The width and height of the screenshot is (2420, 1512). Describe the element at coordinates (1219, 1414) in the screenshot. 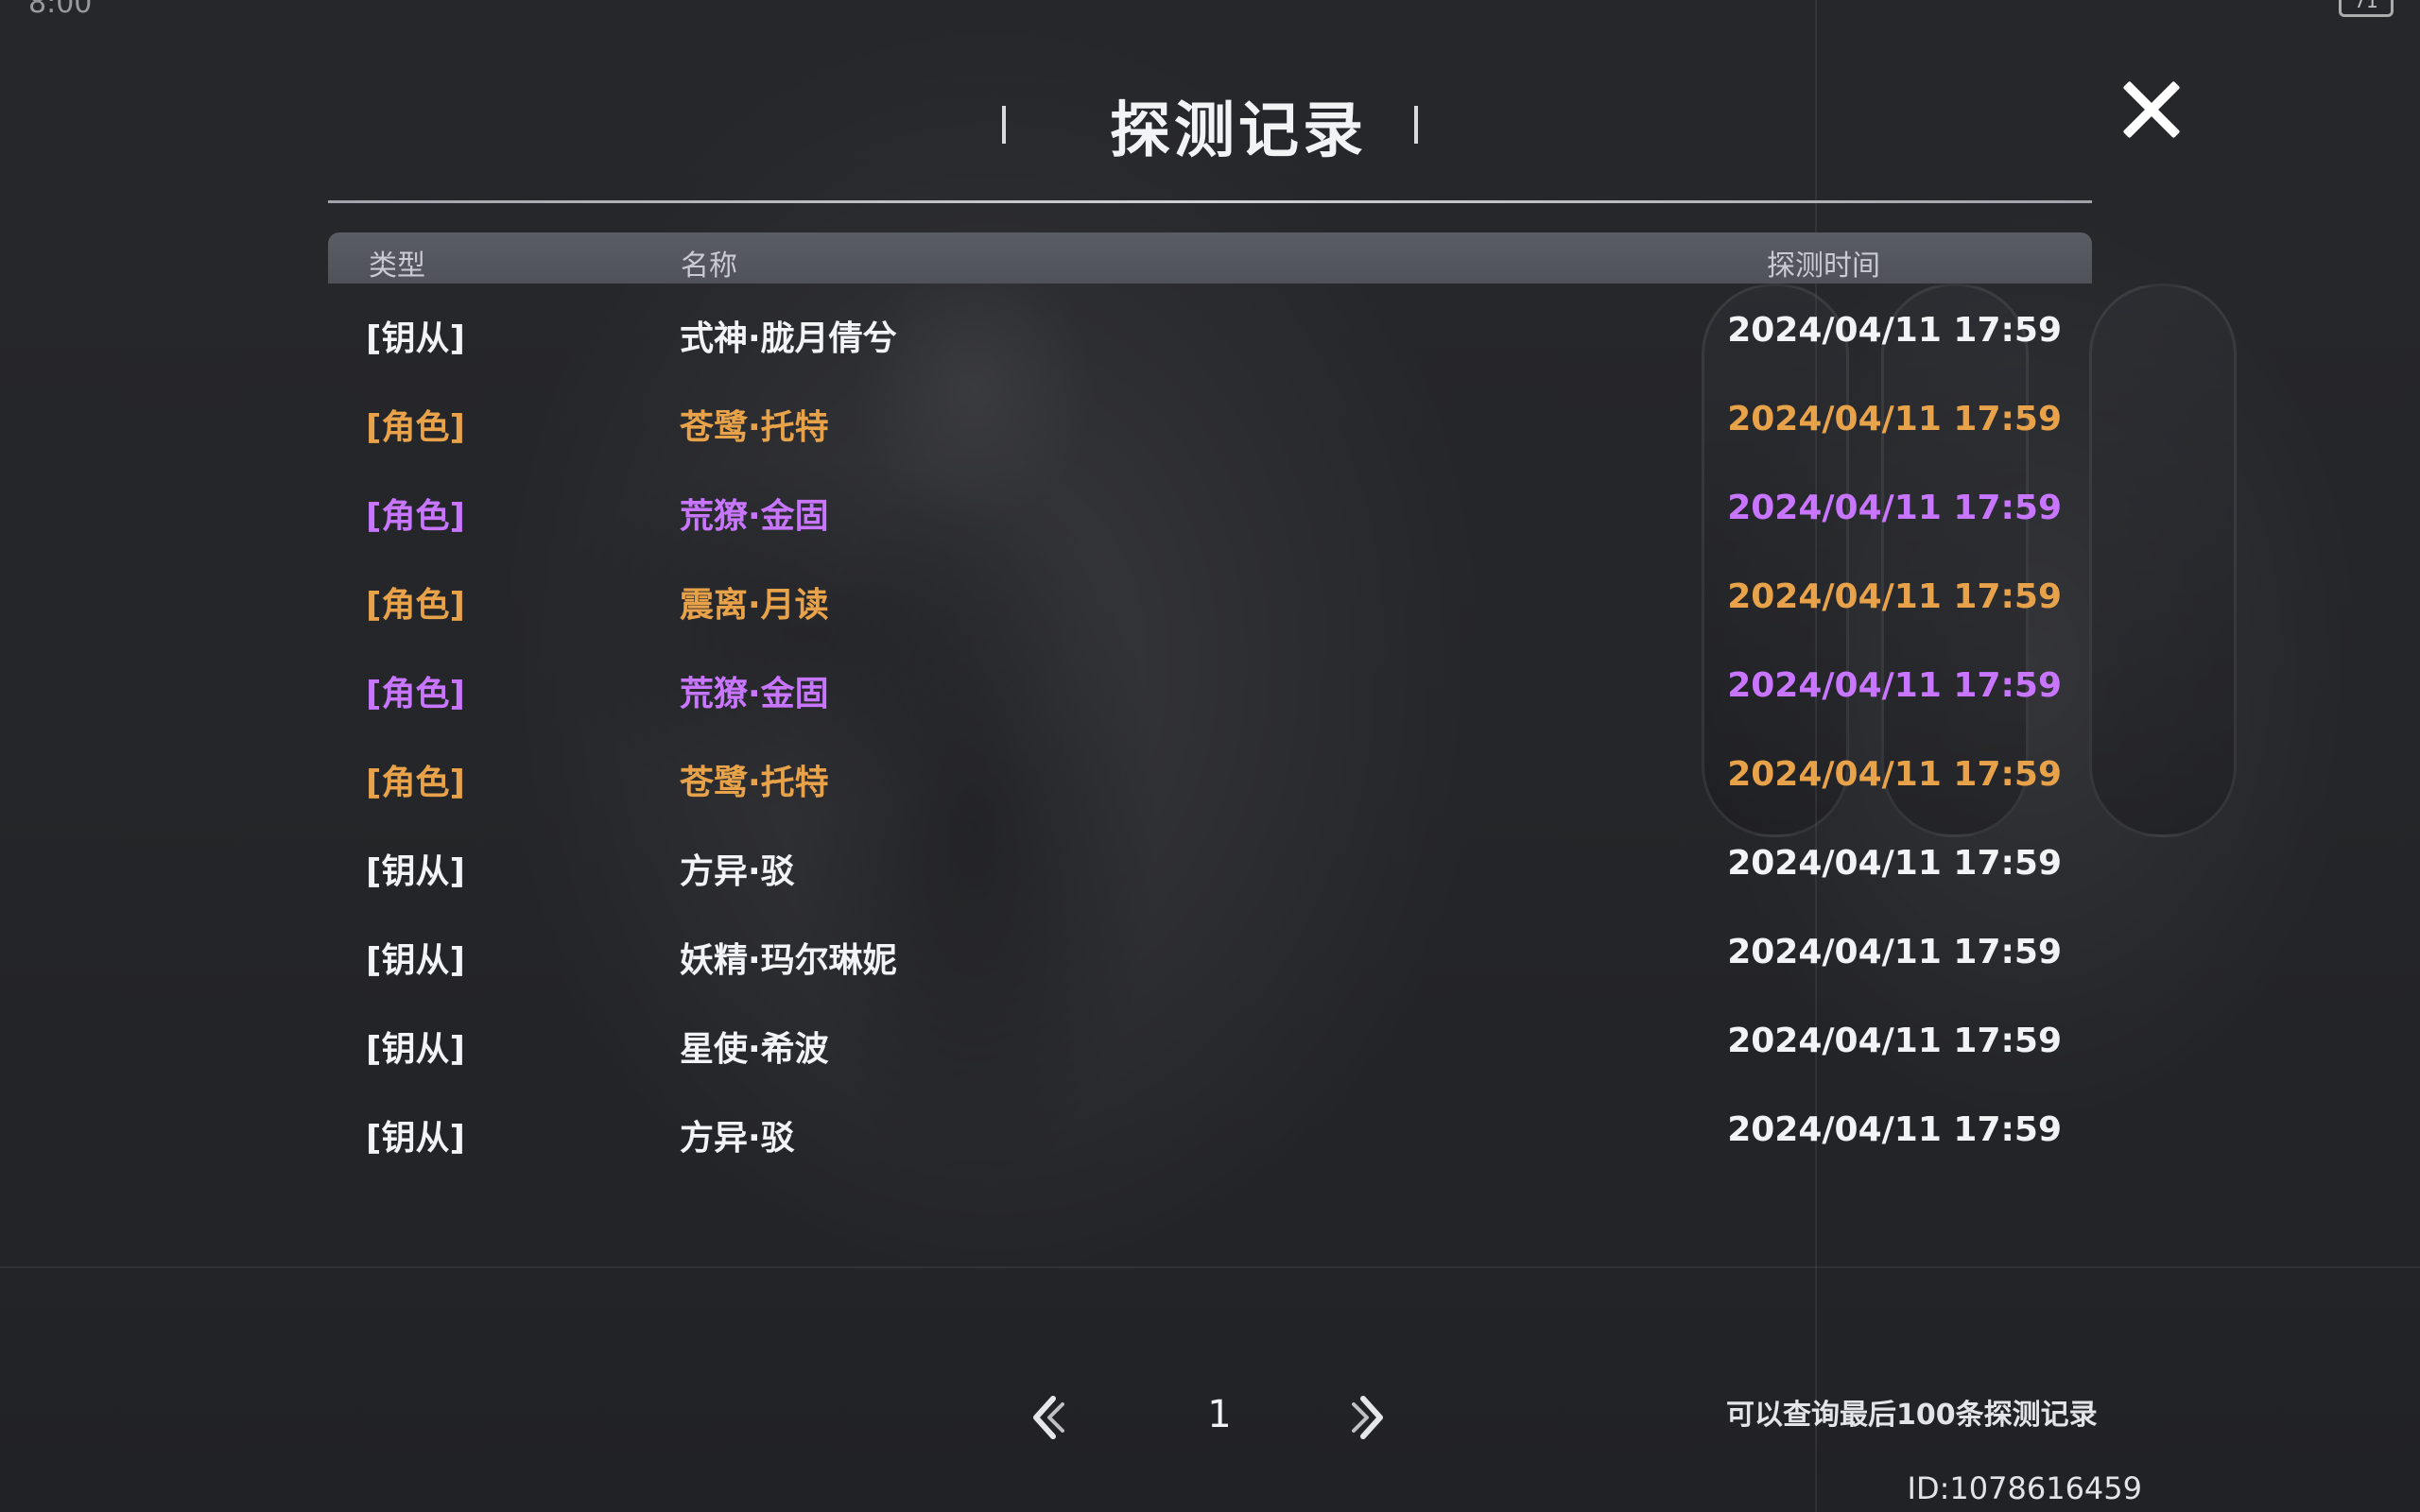

I see `page-number: 1` at that location.